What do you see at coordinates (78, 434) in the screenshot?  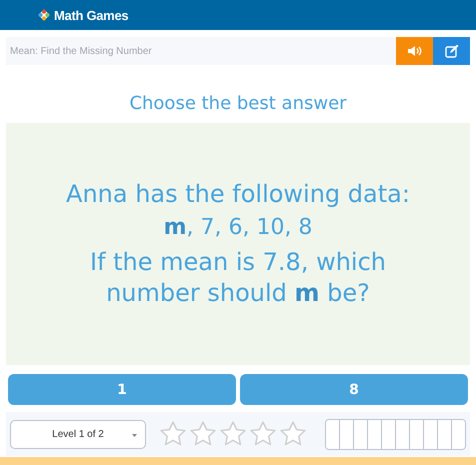 I see `level-select: Level 1 of 2` at bounding box center [78, 434].